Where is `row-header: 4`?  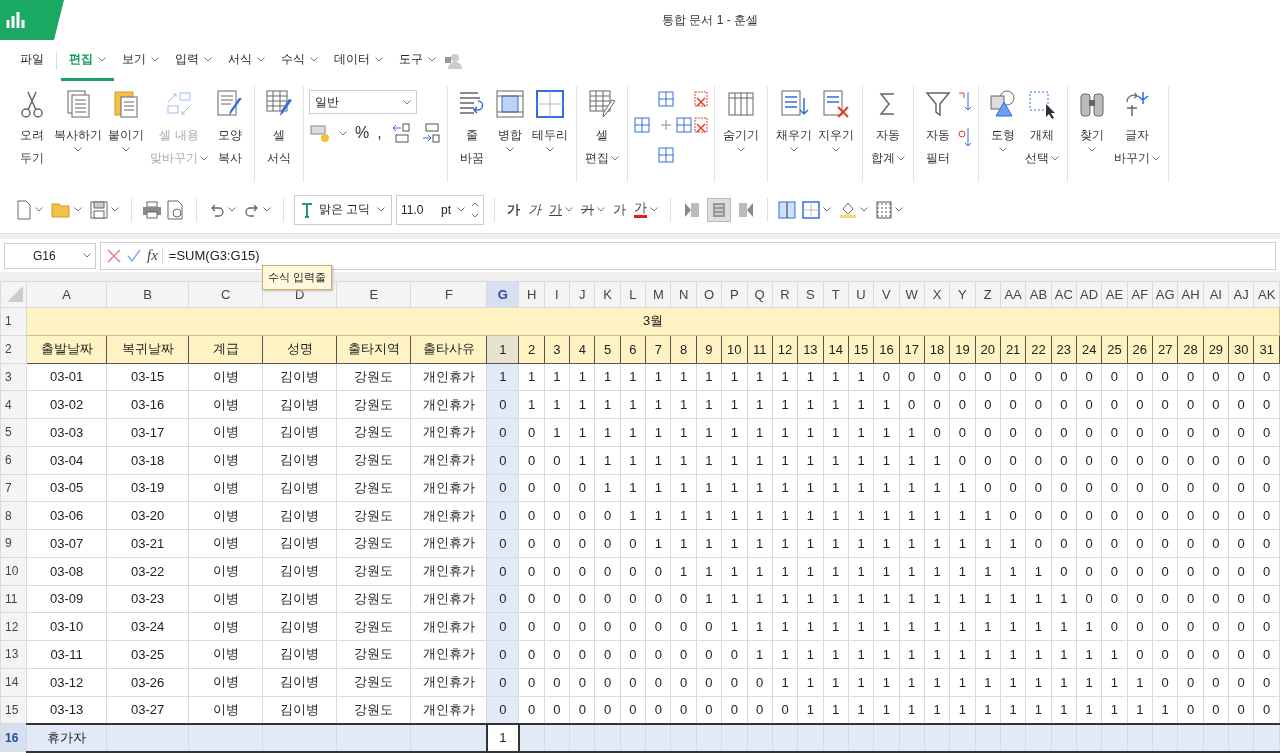 row-header: 4 is located at coordinates (13, 404).